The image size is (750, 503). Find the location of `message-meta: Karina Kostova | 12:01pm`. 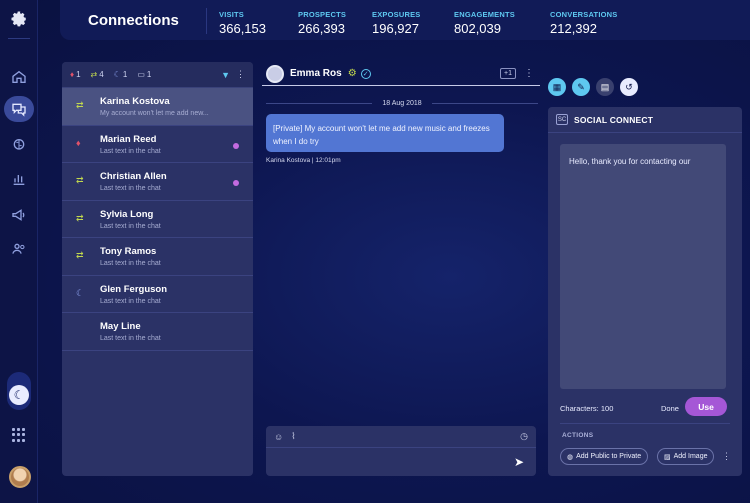

message-meta: Karina Kostova | 12:01pm is located at coordinates (303, 160).